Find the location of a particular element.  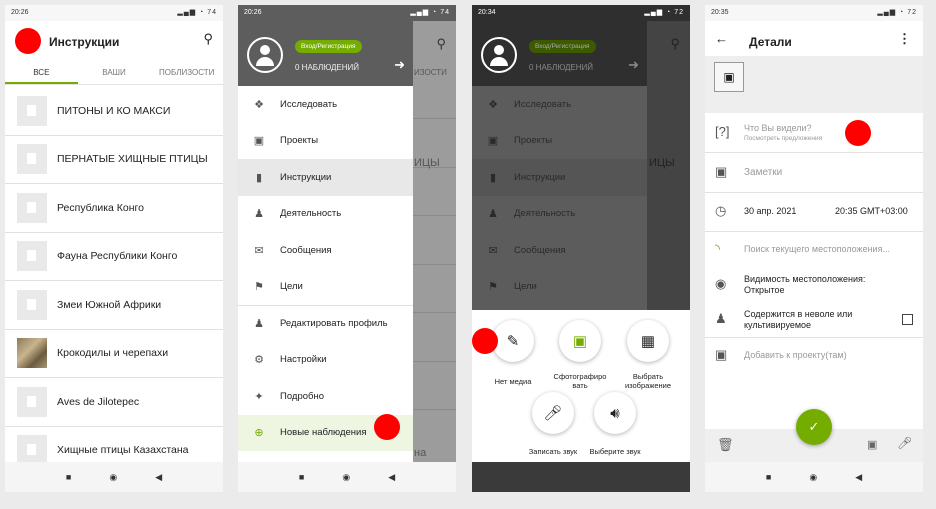

guide-title: Крокодилы и черепахи is located at coordinates (113, 353).